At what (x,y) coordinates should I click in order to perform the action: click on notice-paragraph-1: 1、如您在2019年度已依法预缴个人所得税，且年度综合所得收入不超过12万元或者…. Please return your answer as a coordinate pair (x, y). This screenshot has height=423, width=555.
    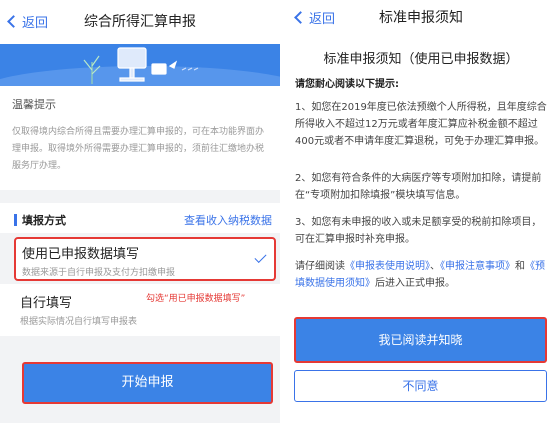
    Looking at the image, I should click on (421, 124).